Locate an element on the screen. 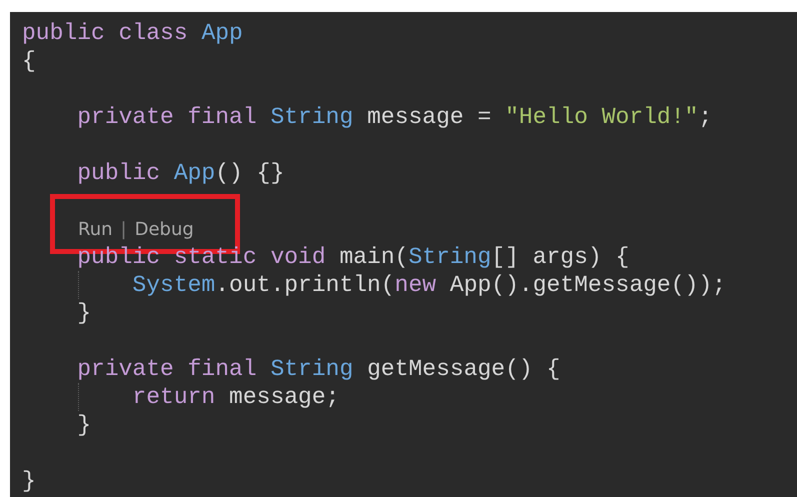 The image size is (797, 497). codelens-link: Run is located at coordinates (95, 229).